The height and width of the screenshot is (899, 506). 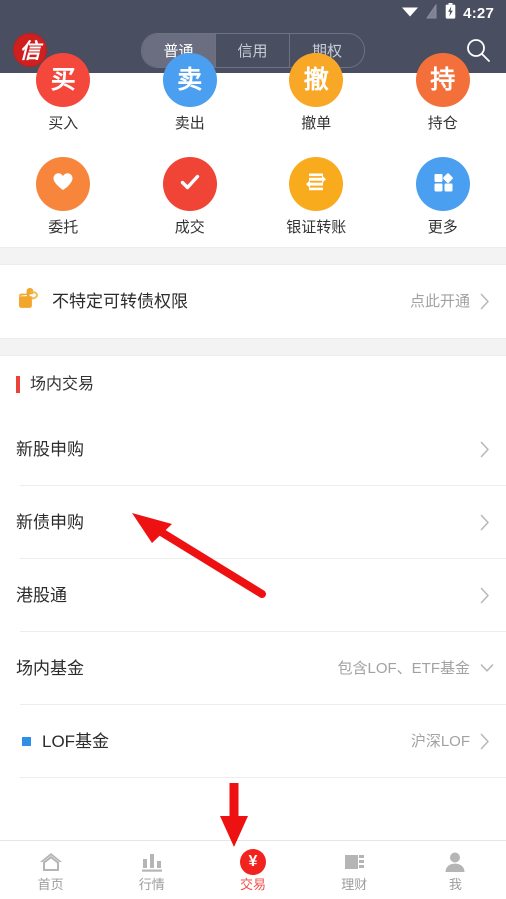 I want to click on search-icon, so click(x=478, y=50).